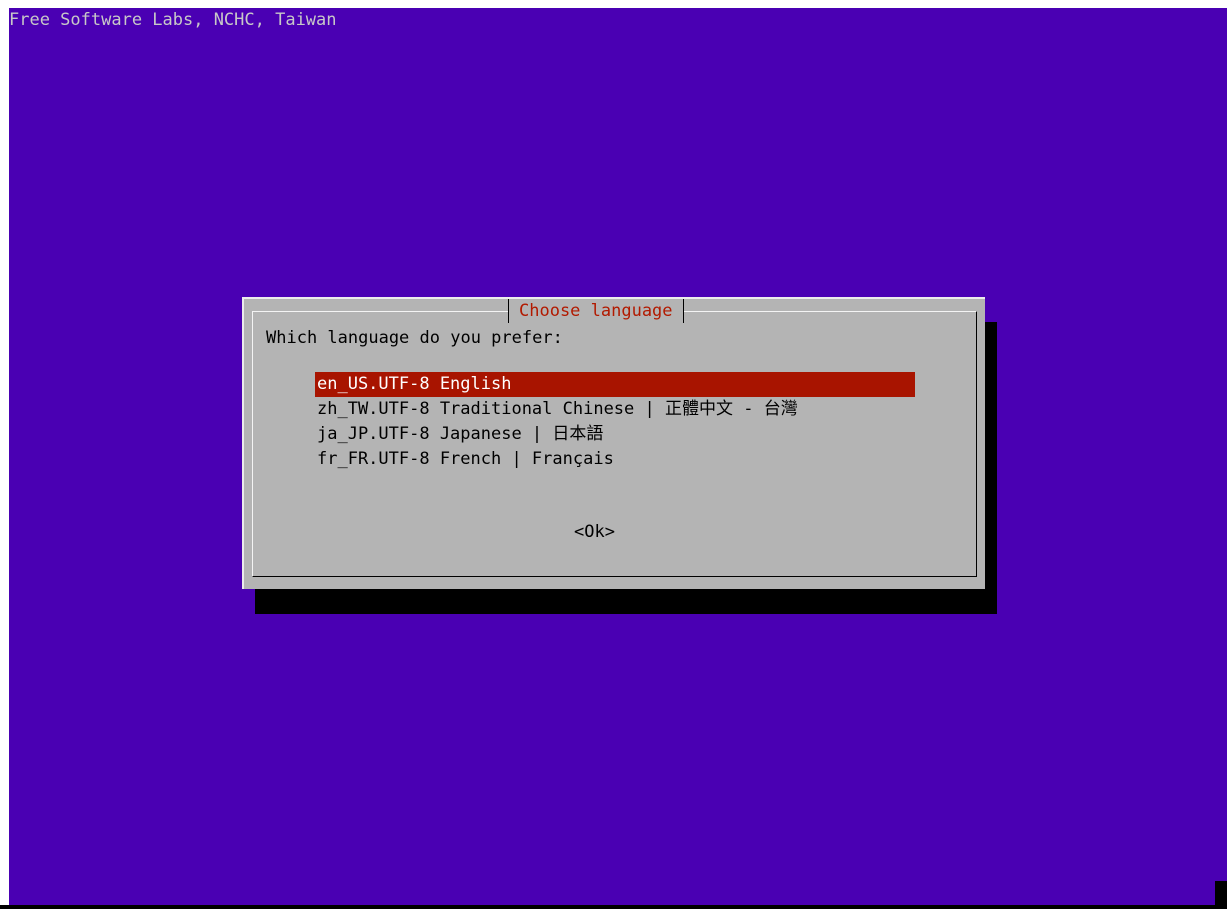 Image resolution: width=1227 pixels, height=909 pixels. I want to click on menu-item-fr-fr: fr_FR.UTF-8 French | Français, so click(615, 459).